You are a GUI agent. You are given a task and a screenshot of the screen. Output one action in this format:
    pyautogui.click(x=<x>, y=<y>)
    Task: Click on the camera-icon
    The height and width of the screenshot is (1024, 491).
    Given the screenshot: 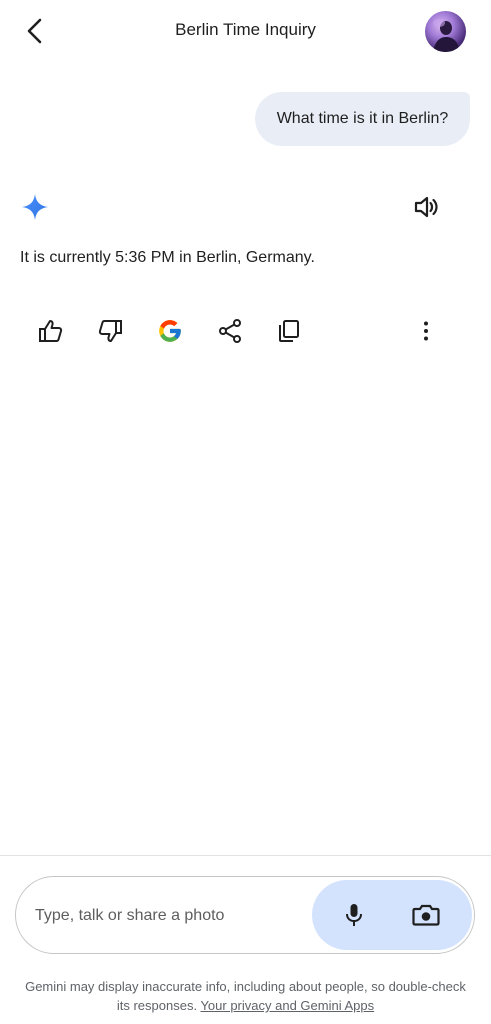 What is the action you would take?
    pyautogui.click(x=426, y=915)
    